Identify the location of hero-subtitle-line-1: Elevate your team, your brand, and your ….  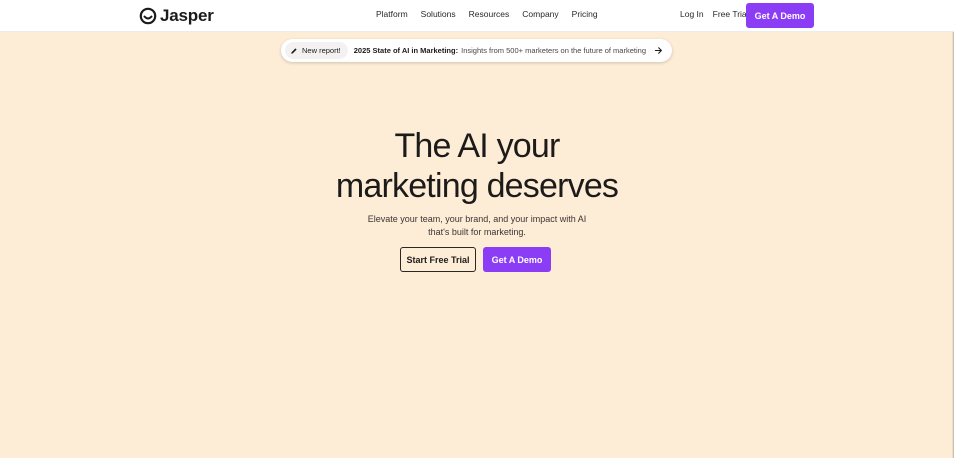
(477, 219).